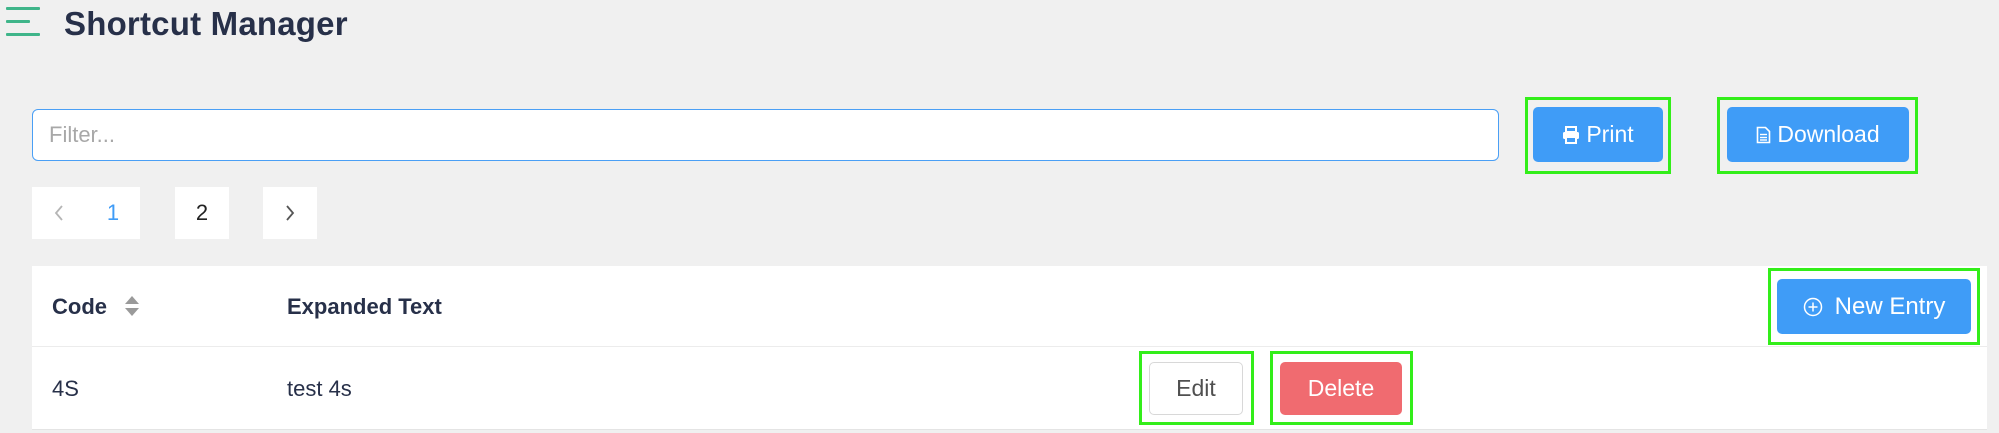  What do you see at coordinates (202, 213) in the screenshot?
I see `pagination-page-2: 2` at bounding box center [202, 213].